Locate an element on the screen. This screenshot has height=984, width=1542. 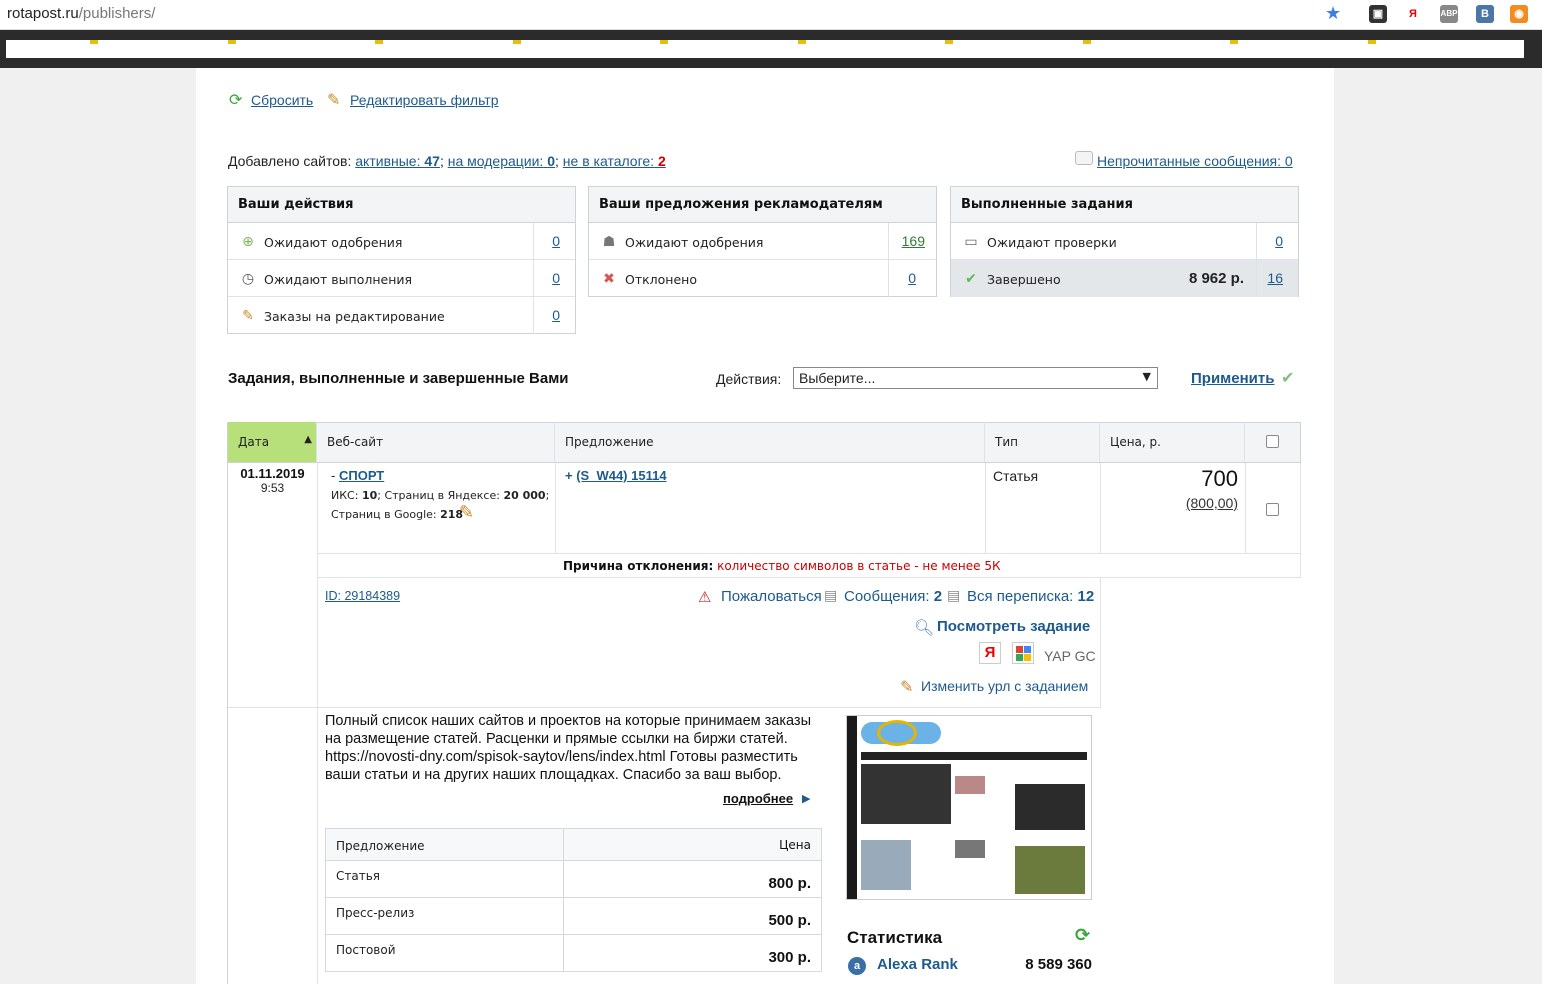
completed-row-finished: ✔ Завершено 8 962 р. 16 is located at coordinates (1124, 278).